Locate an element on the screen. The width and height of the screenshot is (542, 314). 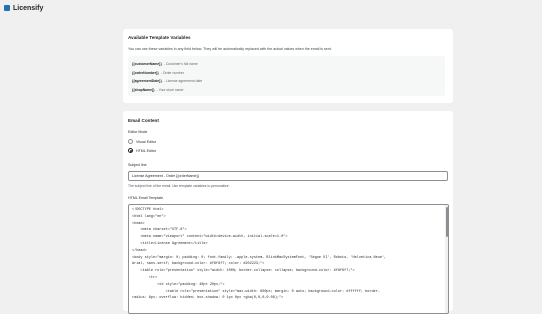
html-template-label: HTML Email Template is located at coordinates (146, 198).